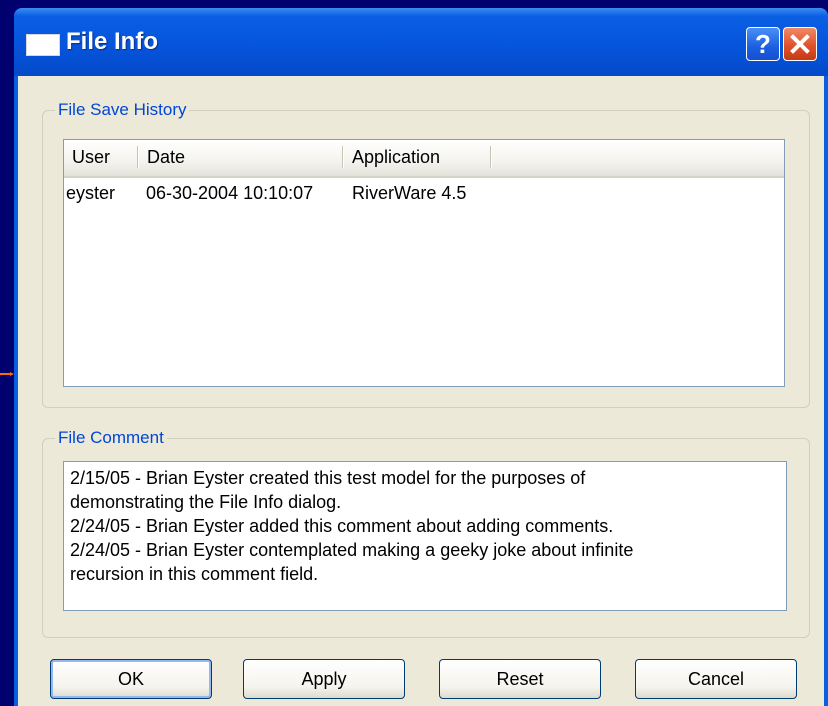 The height and width of the screenshot is (706, 828). Describe the element at coordinates (194, 574) in the screenshot. I see `comment-line: recursion in this comment field.` at that location.